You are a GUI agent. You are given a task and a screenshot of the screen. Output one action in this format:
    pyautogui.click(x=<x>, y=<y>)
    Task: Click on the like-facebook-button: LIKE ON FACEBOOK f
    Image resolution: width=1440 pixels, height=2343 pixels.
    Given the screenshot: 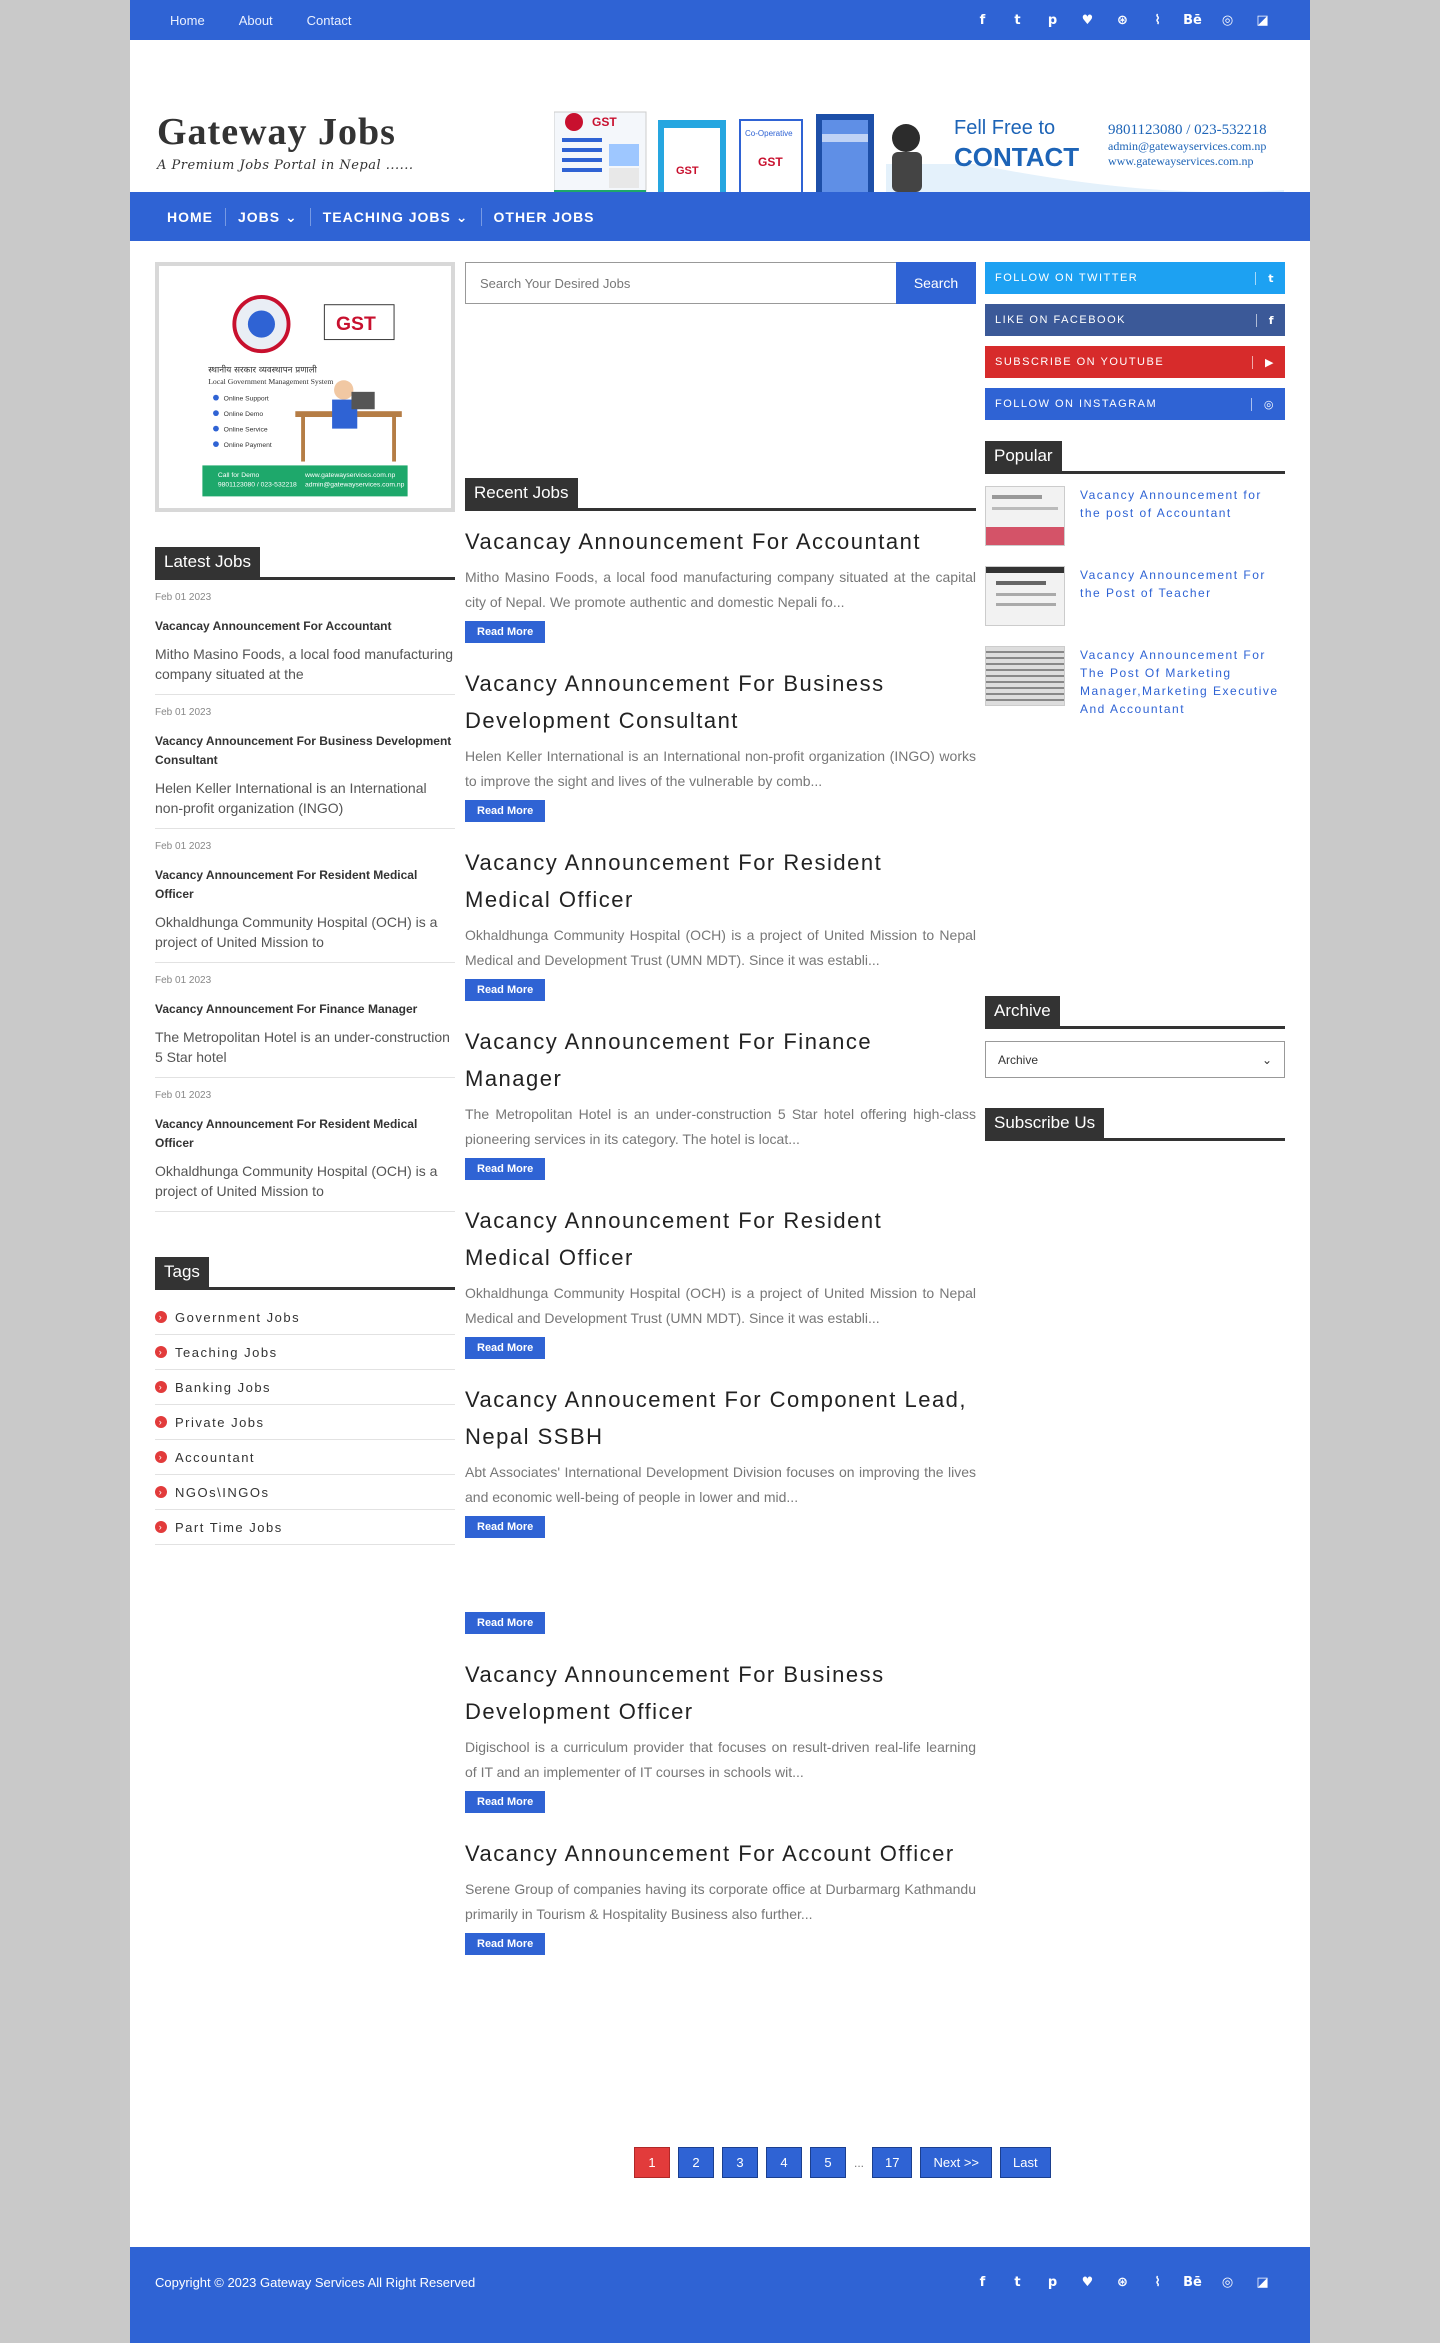 What is the action you would take?
    pyautogui.click(x=1135, y=320)
    